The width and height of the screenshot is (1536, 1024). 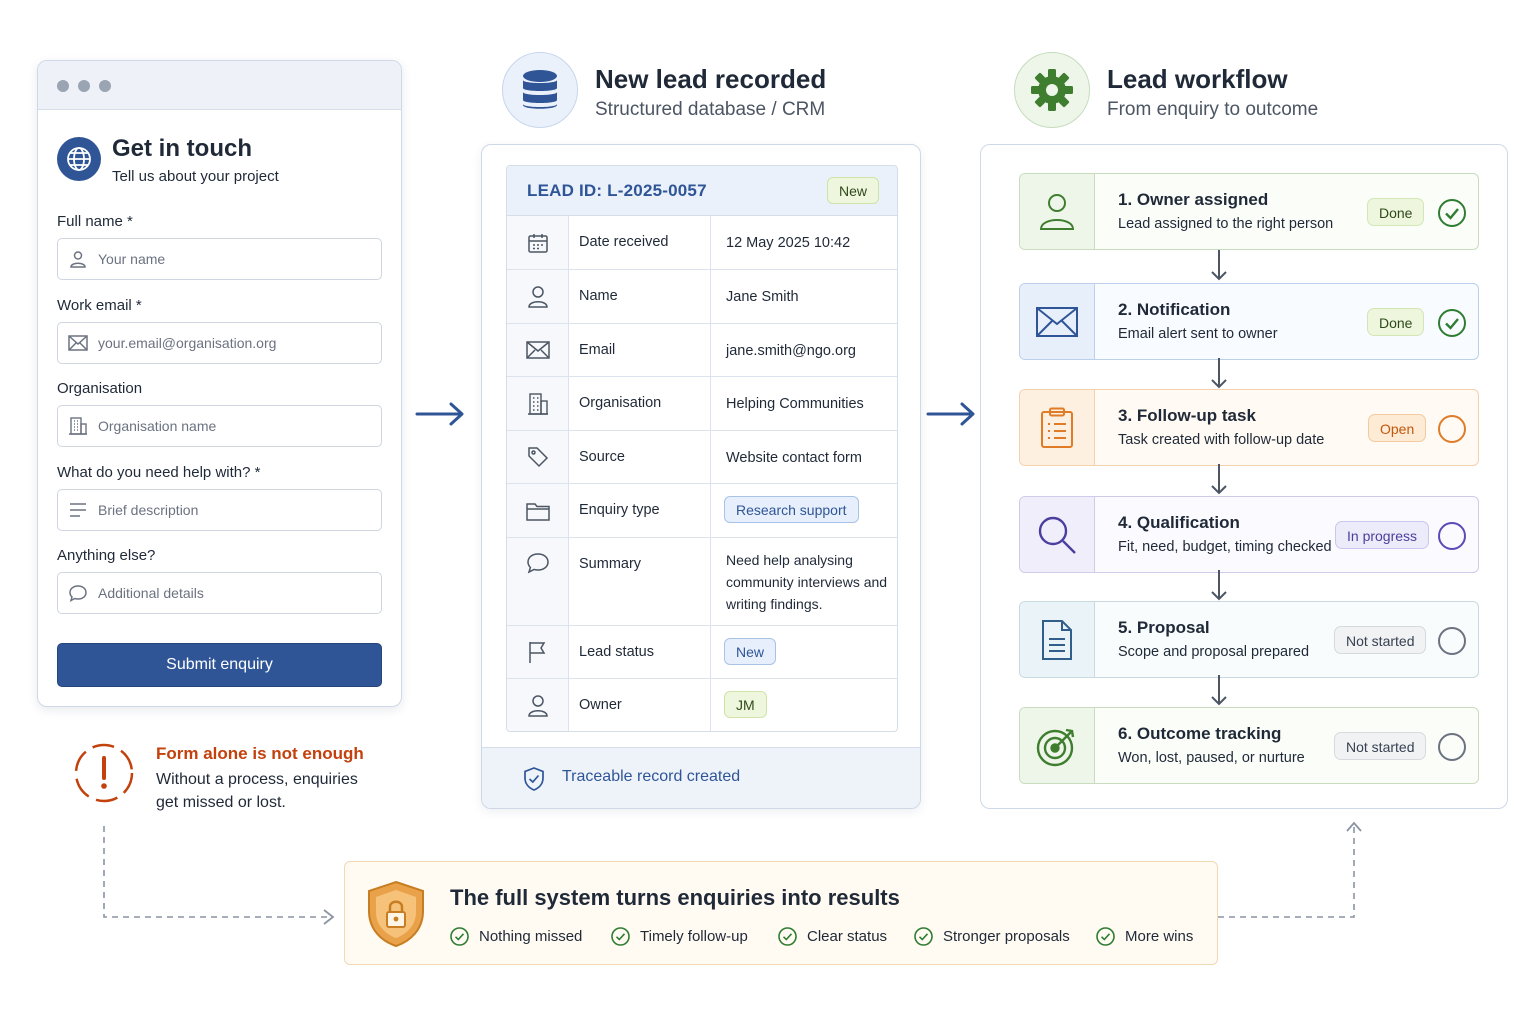 I want to click on row-label: Organisation, so click(x=620, y=403).